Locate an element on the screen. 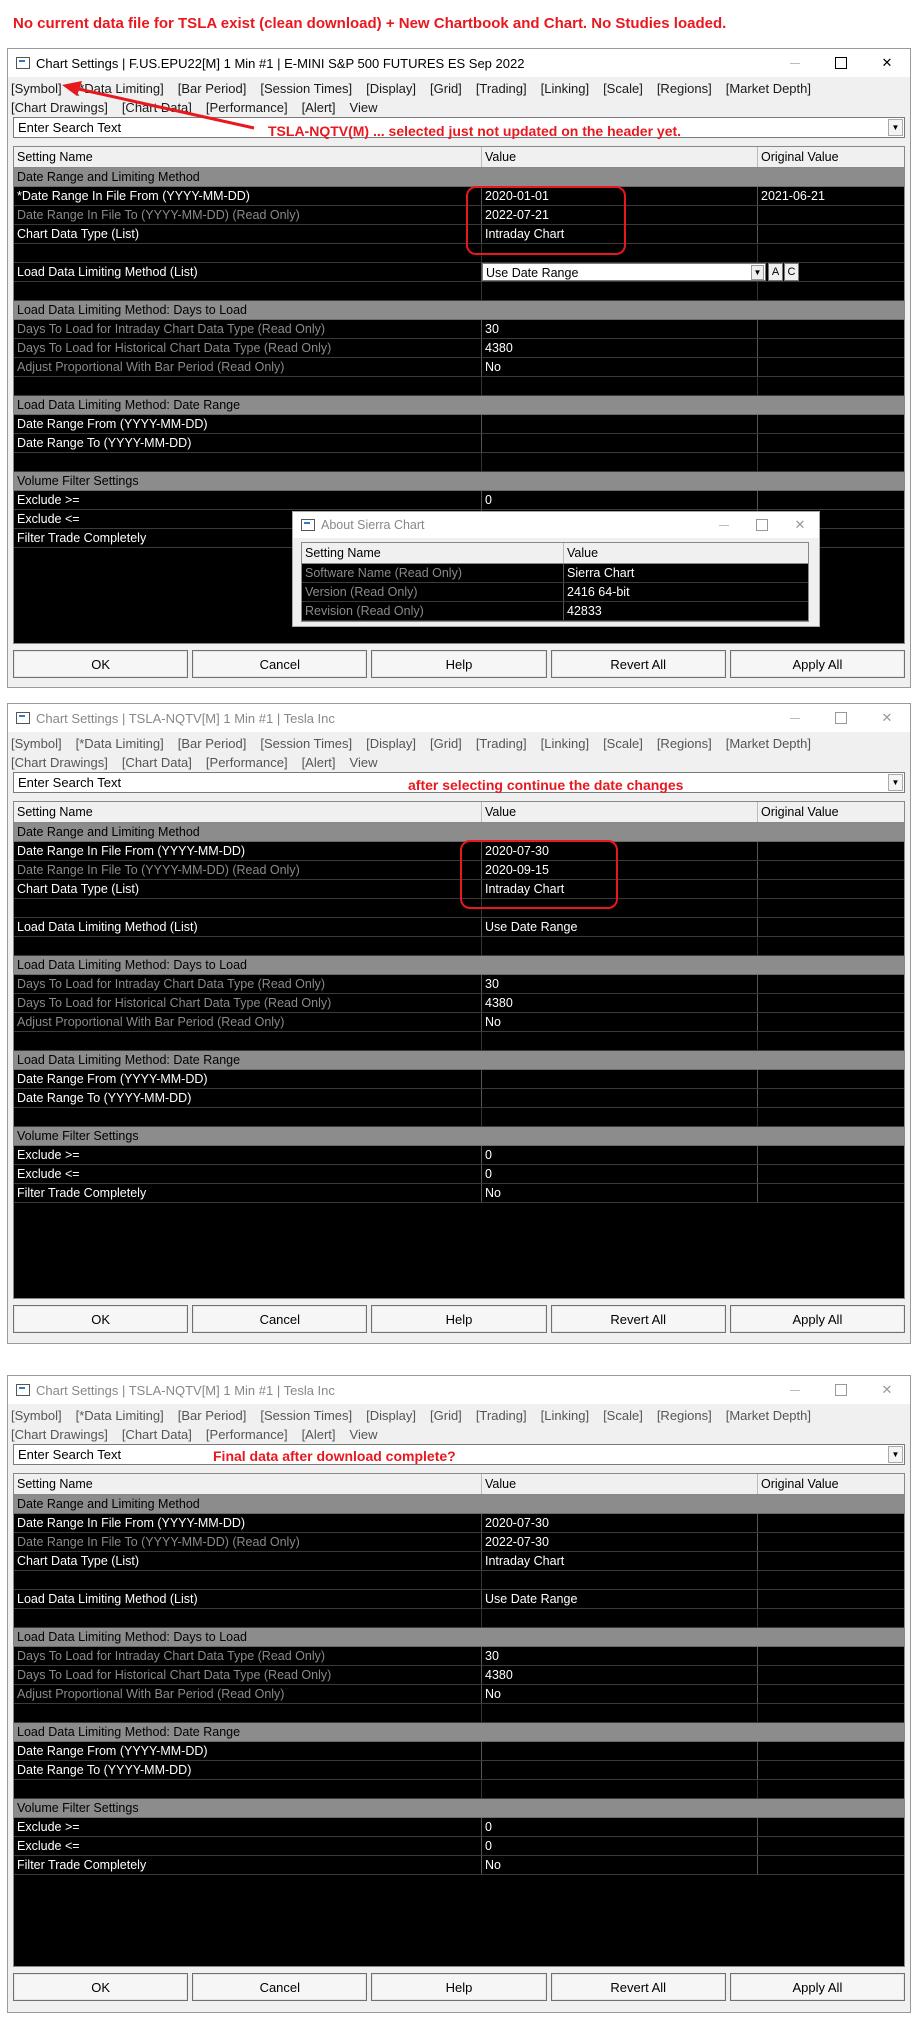  setting-value: No is located at coordinates (620, 1193).